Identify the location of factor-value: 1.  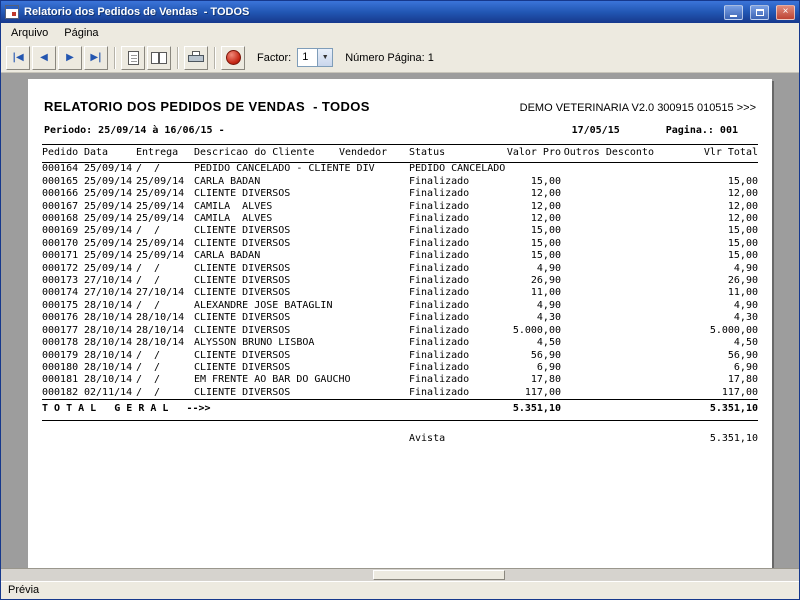
(305, 57).